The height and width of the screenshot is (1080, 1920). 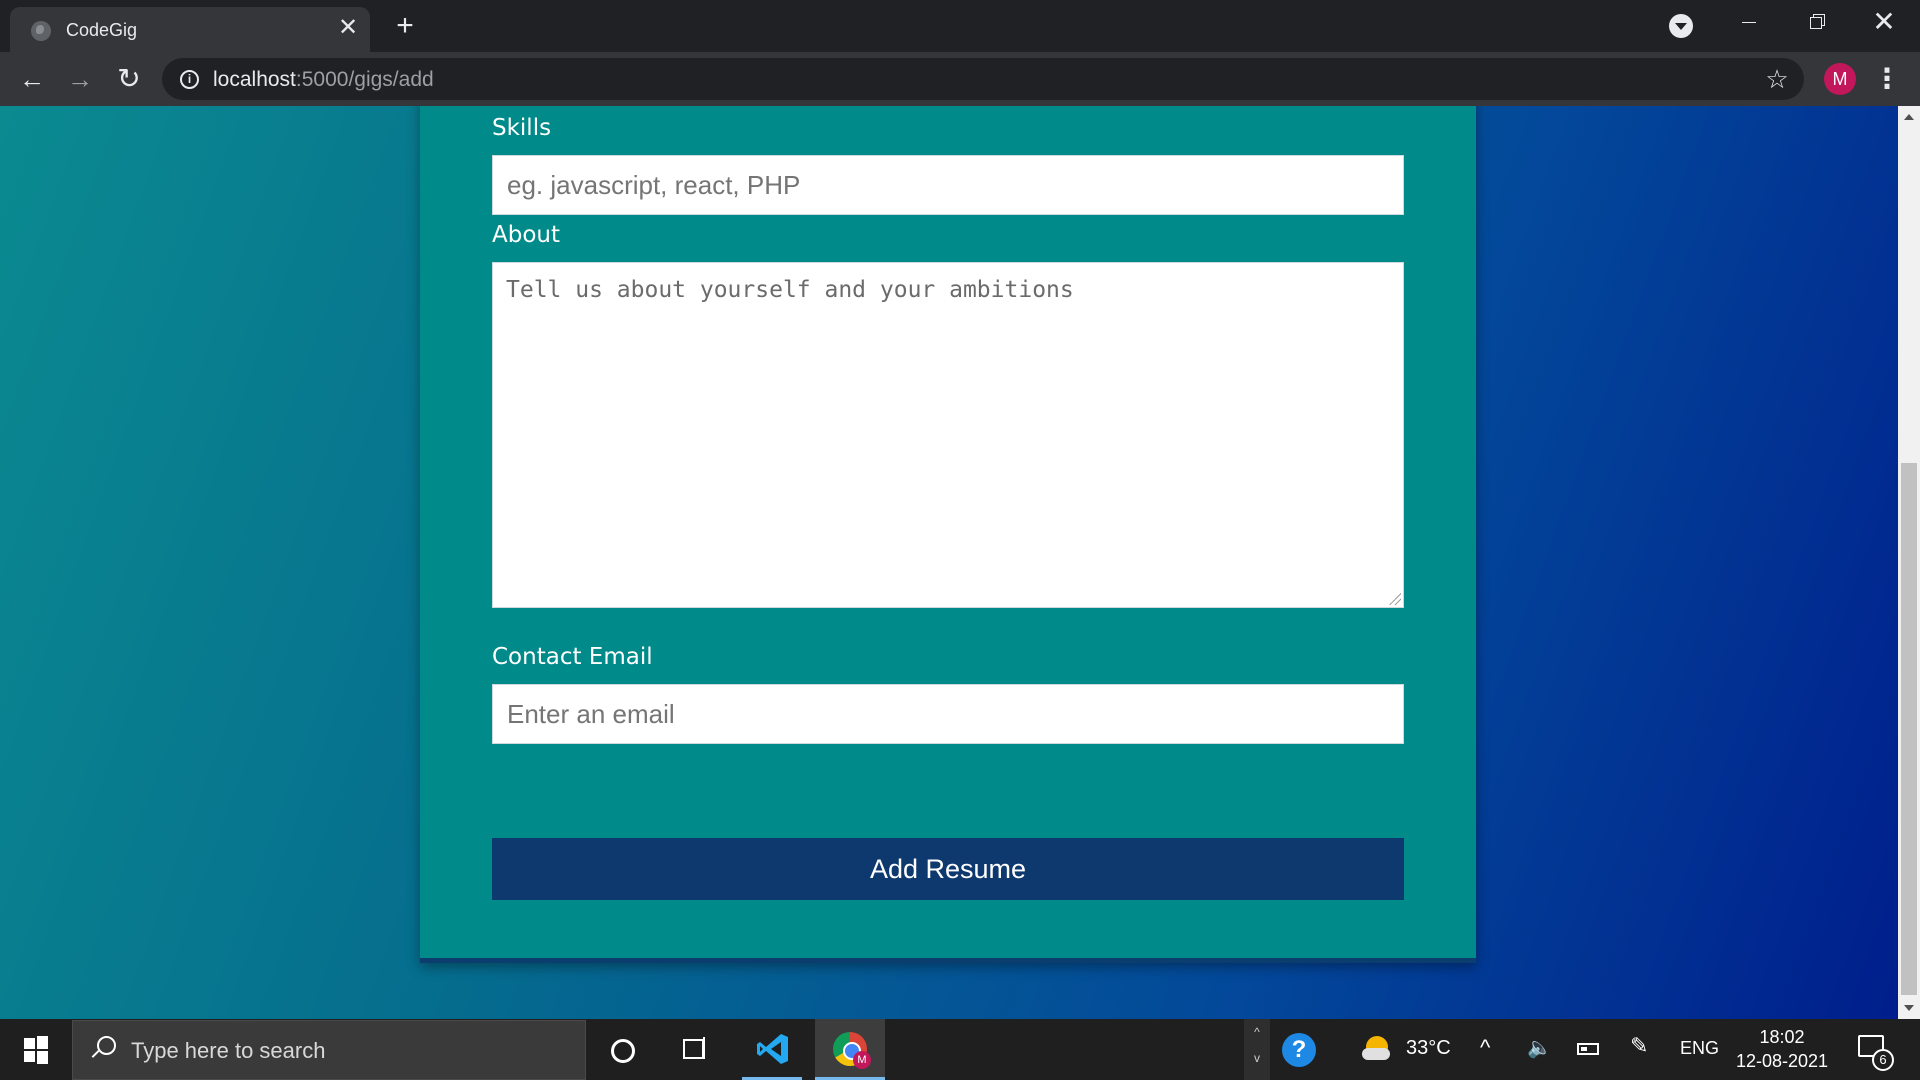 I want to click on scroll-down-icon, so click(x=1909, y=1008).